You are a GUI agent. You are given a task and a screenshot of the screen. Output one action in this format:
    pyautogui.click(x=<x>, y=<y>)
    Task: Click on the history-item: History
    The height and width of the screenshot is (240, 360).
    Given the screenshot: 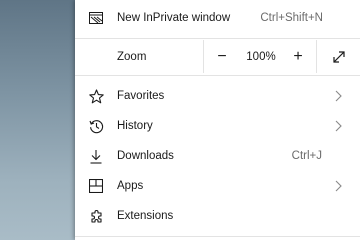 What is the action you would take?
    pyautogui.click(x=217, y=126)
    